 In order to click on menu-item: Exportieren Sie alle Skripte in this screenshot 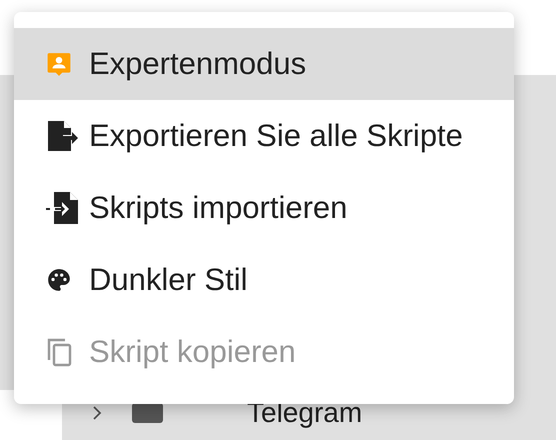, I will do `click(264, 136)`.